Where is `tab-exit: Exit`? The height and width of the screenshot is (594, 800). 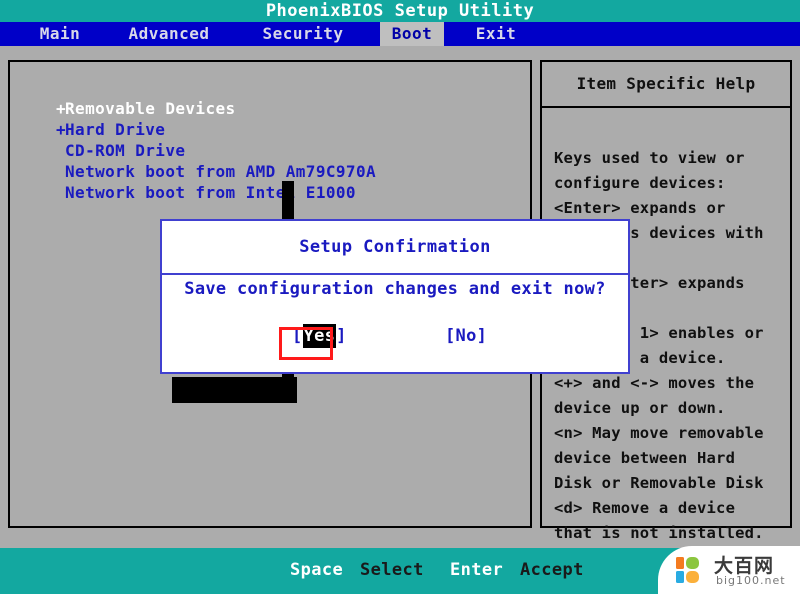 tab-exit: Exit is located at coordinates (496, 34).